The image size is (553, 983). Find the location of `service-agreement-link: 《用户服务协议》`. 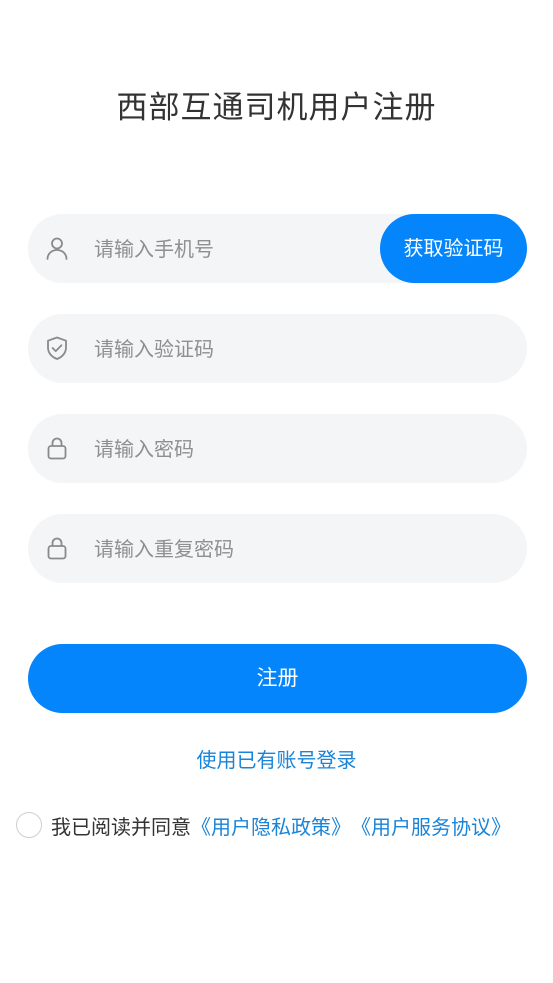

service-agreement-link: 《用户服务协议》 is located at coordinates (431, 825).